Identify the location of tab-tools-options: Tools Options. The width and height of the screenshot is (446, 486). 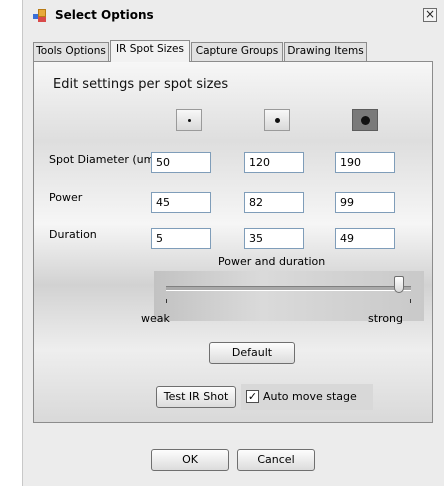
(71, 51).